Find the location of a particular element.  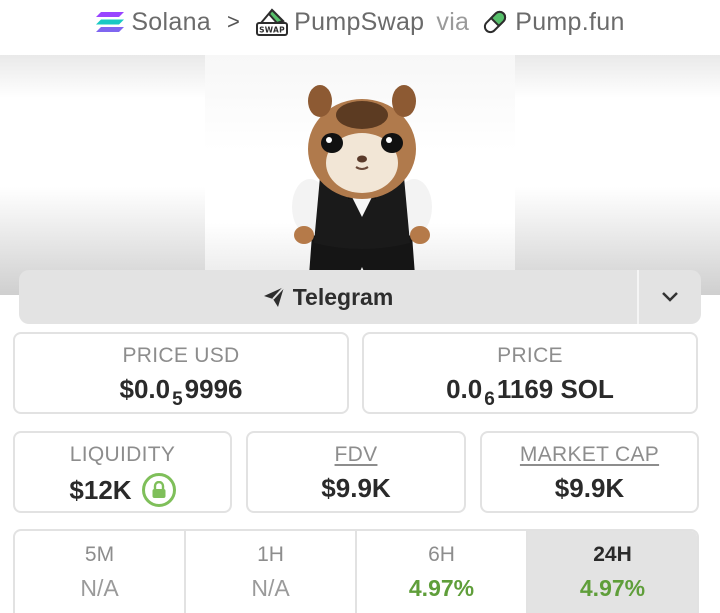

market-cap-label: MARKET CAP is located at coordinates (589, 455).